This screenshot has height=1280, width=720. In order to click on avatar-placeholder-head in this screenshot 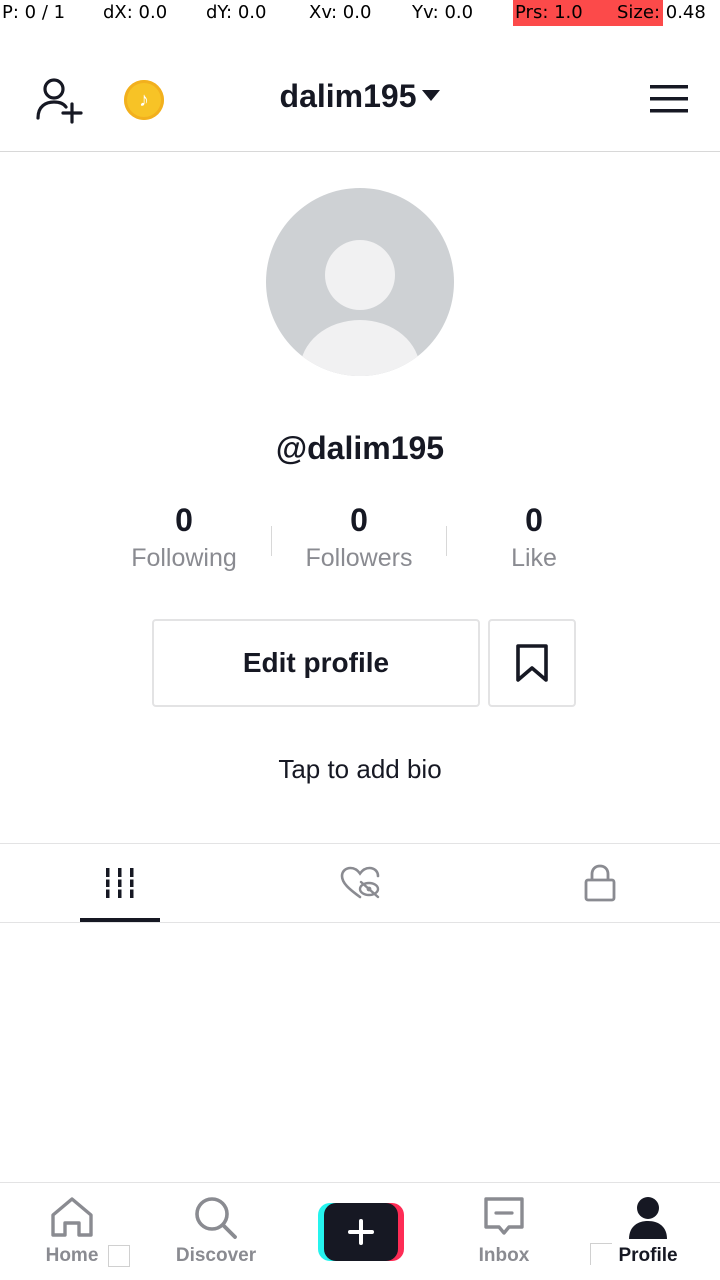, I will do `click(360, 275)`.